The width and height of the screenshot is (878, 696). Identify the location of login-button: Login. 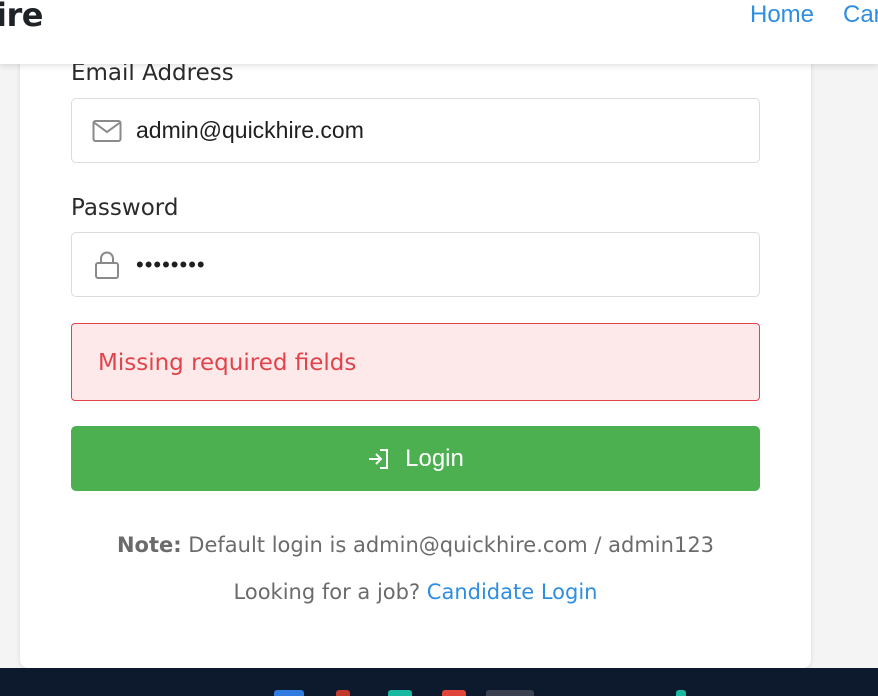
(415, 458).